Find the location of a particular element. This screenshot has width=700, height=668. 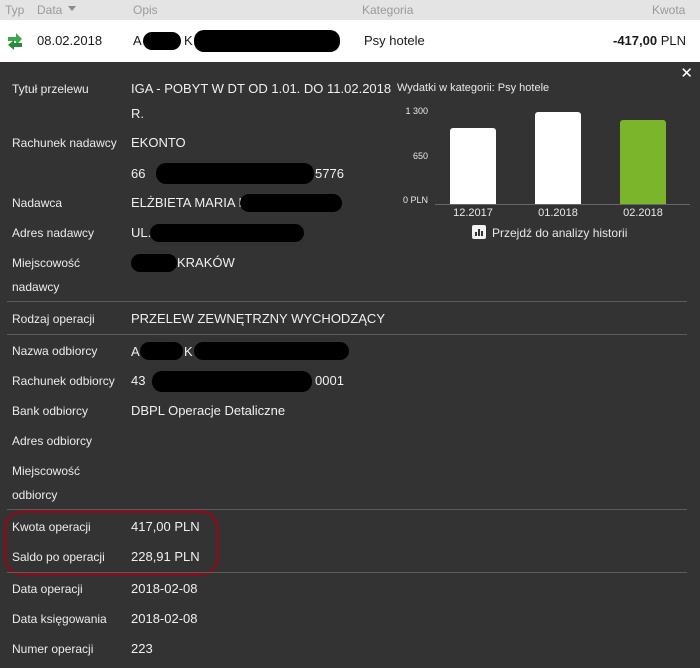

bar-01.2018 is located at coordinates (558, 158).